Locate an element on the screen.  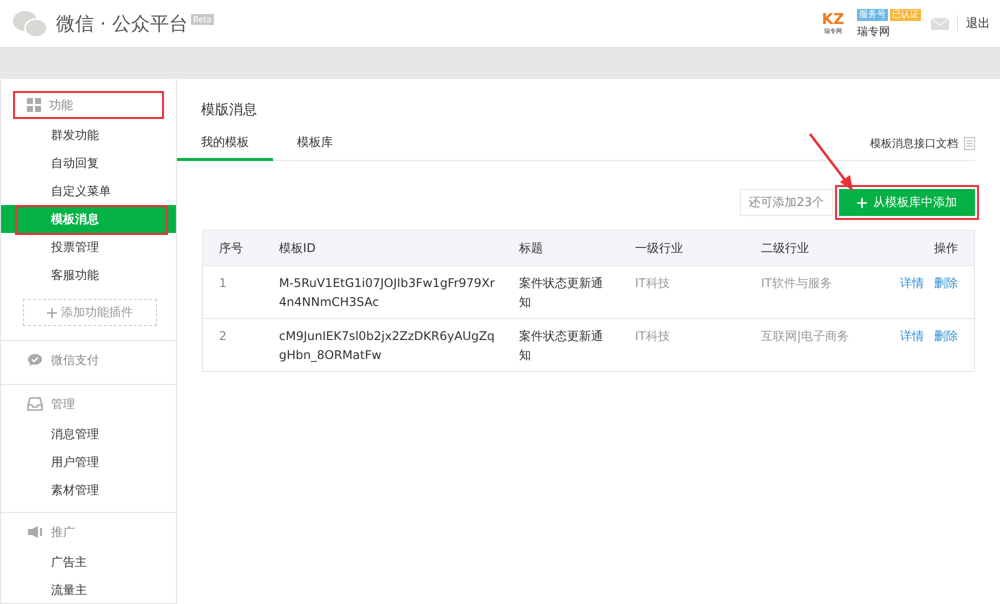
account-tag: 已认证 is located at coordinates (905, 14).